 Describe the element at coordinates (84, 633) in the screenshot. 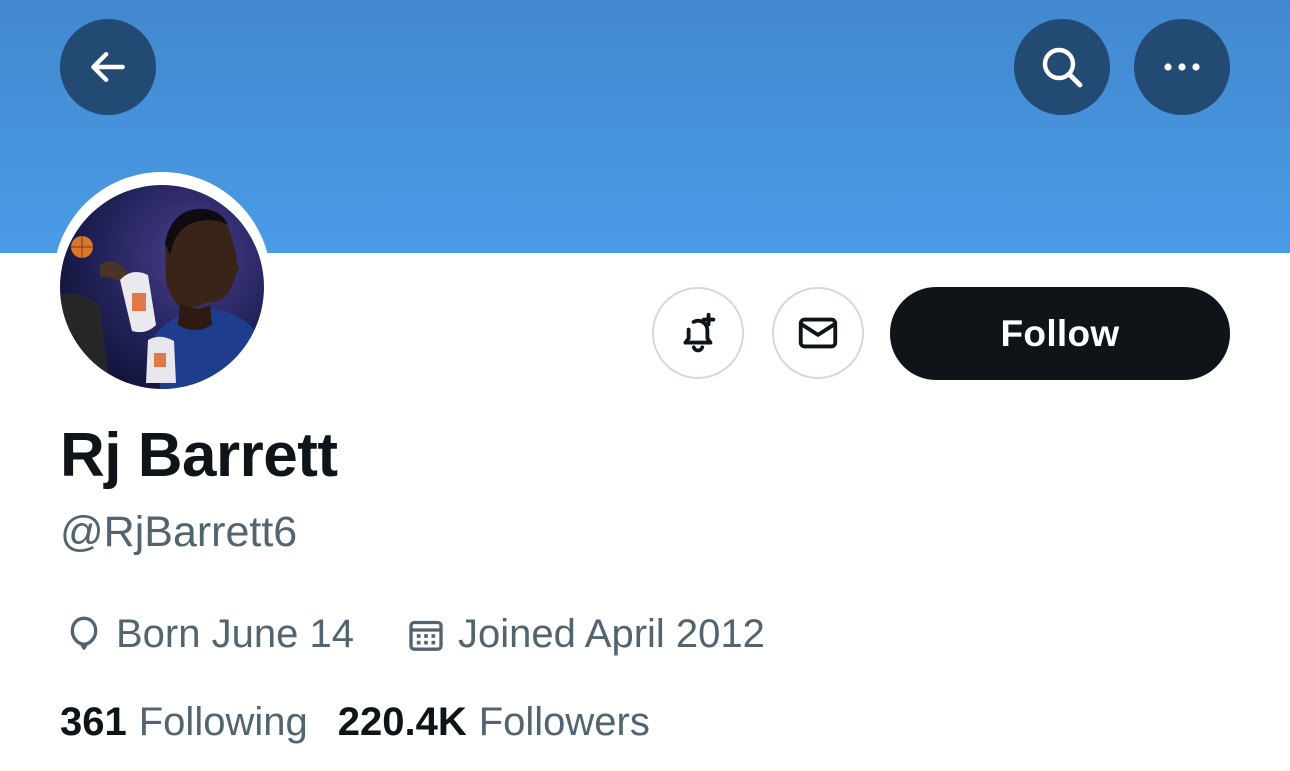

I see `balloon-icon` at that location.